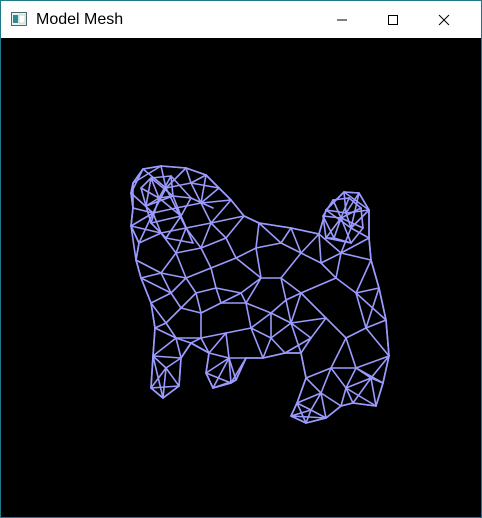 The image size is (482, 518). I want to click on close-button, so click(444, 19).